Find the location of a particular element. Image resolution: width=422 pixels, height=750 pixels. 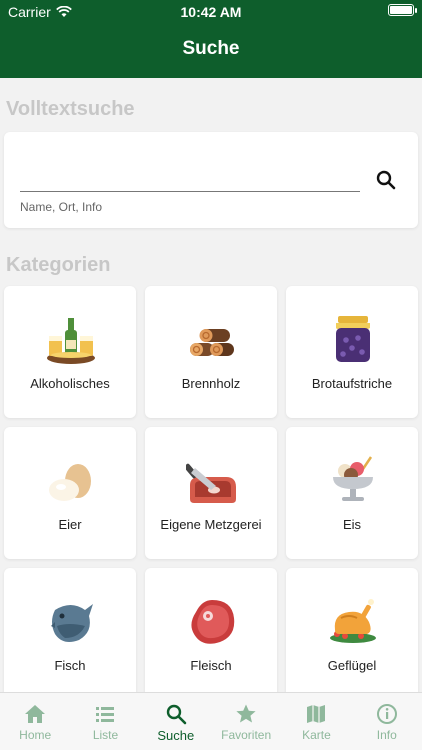

battery-icon is located at coordinates (402, 10).